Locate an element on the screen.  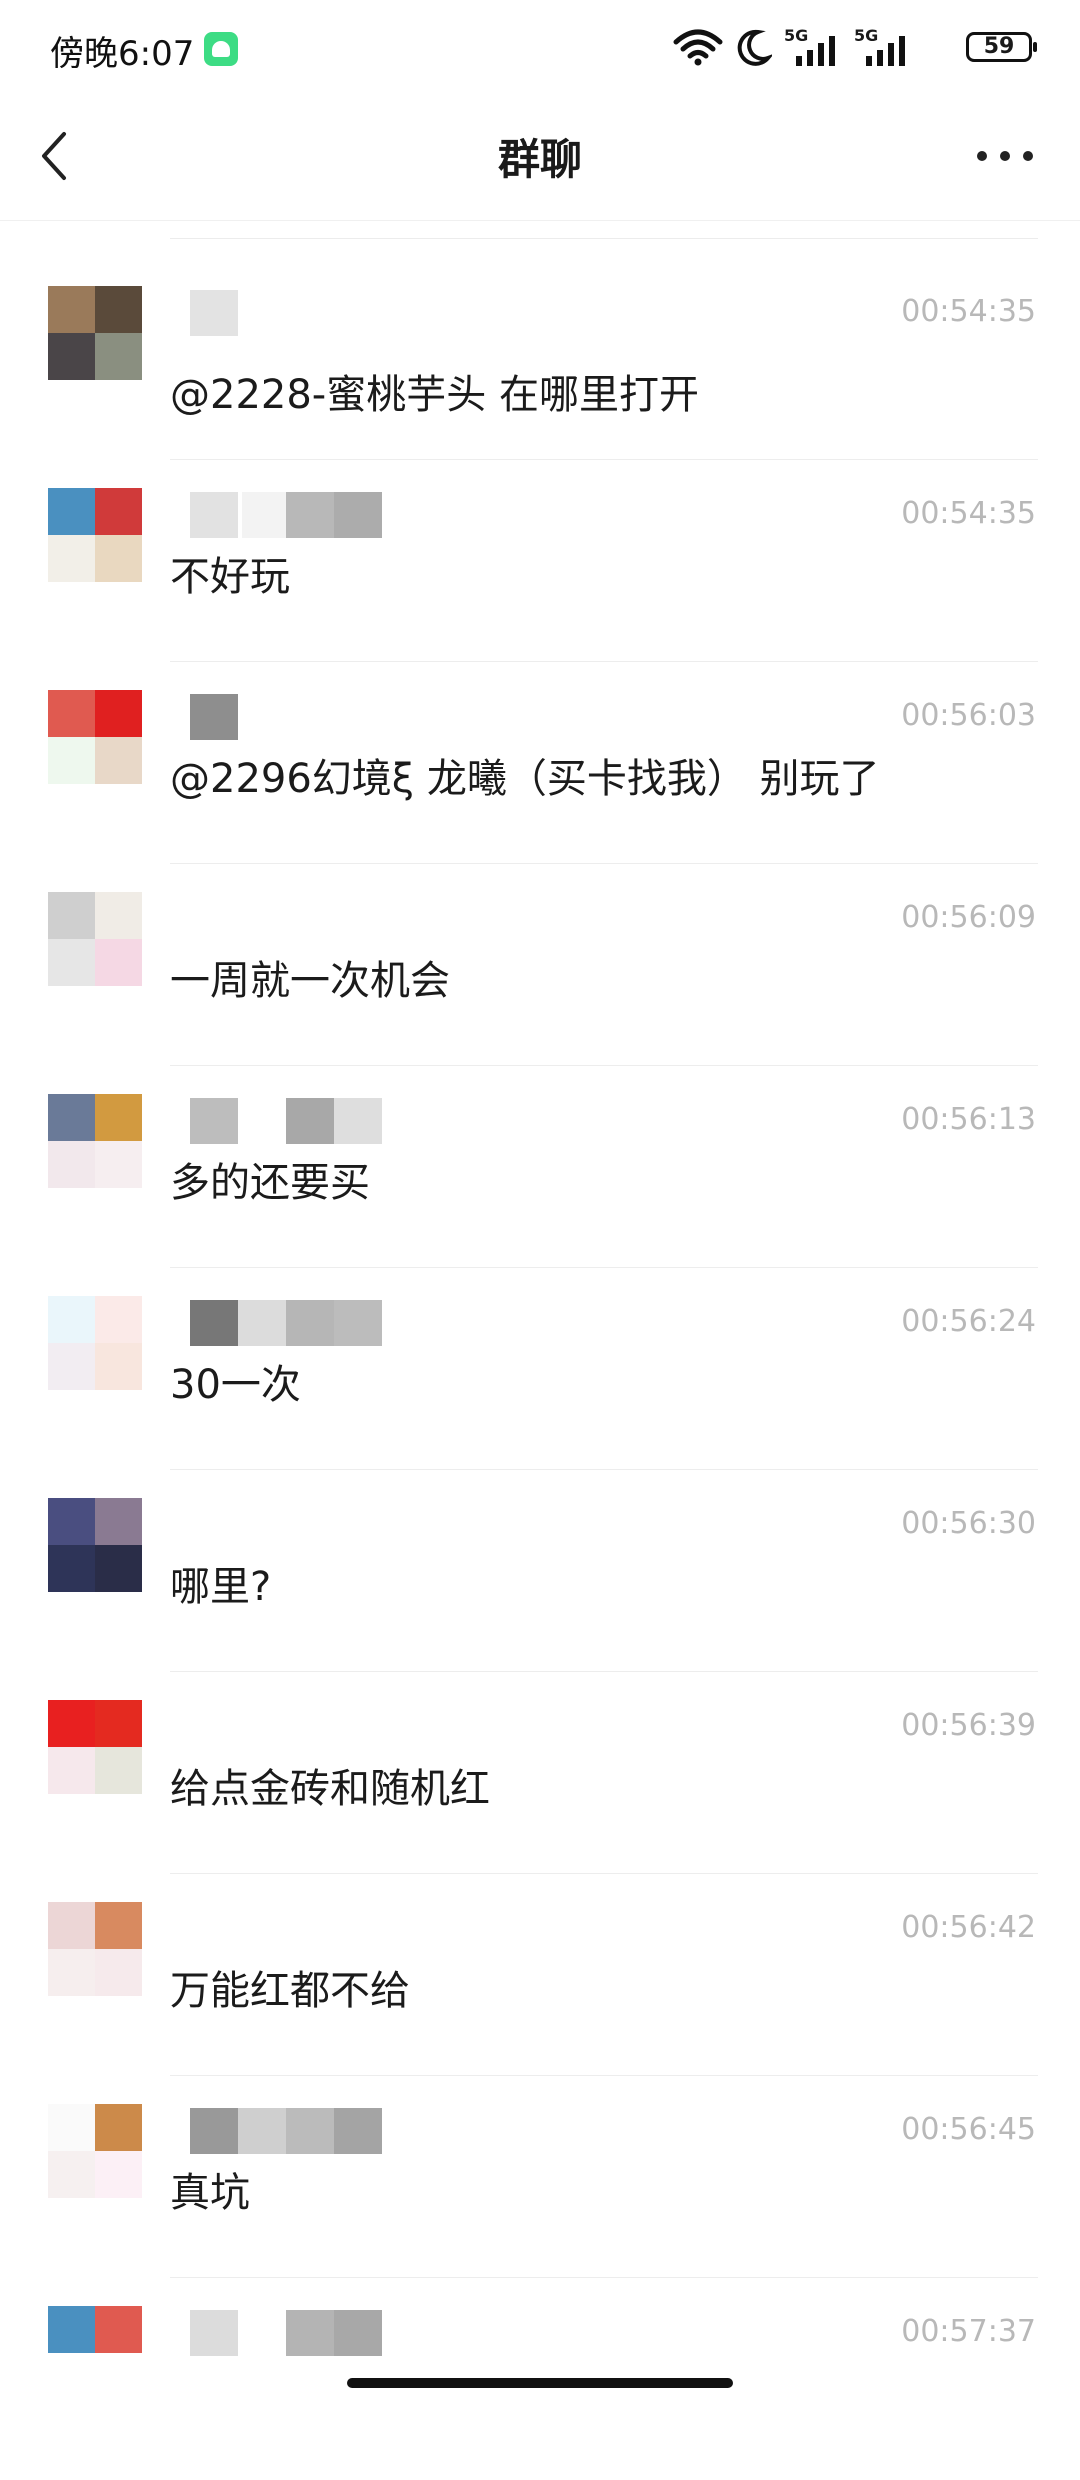
message-text: @2296幻境ξ 龙曦（买卡找我） 别玩了 is located at coordinates (525, 779).